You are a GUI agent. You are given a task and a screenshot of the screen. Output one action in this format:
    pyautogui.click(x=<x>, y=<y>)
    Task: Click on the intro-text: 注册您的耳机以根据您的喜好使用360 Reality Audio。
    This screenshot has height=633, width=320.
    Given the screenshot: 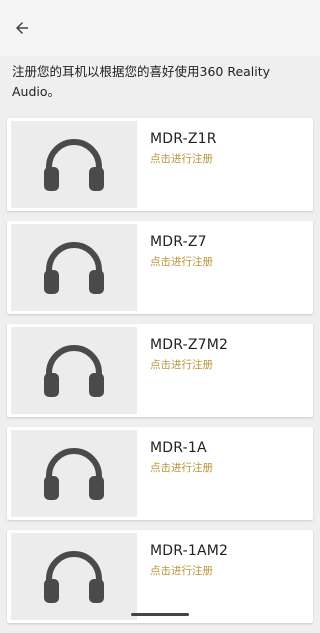 What is the action you would take?
    pyautogui.click(x=141, y=81)
    